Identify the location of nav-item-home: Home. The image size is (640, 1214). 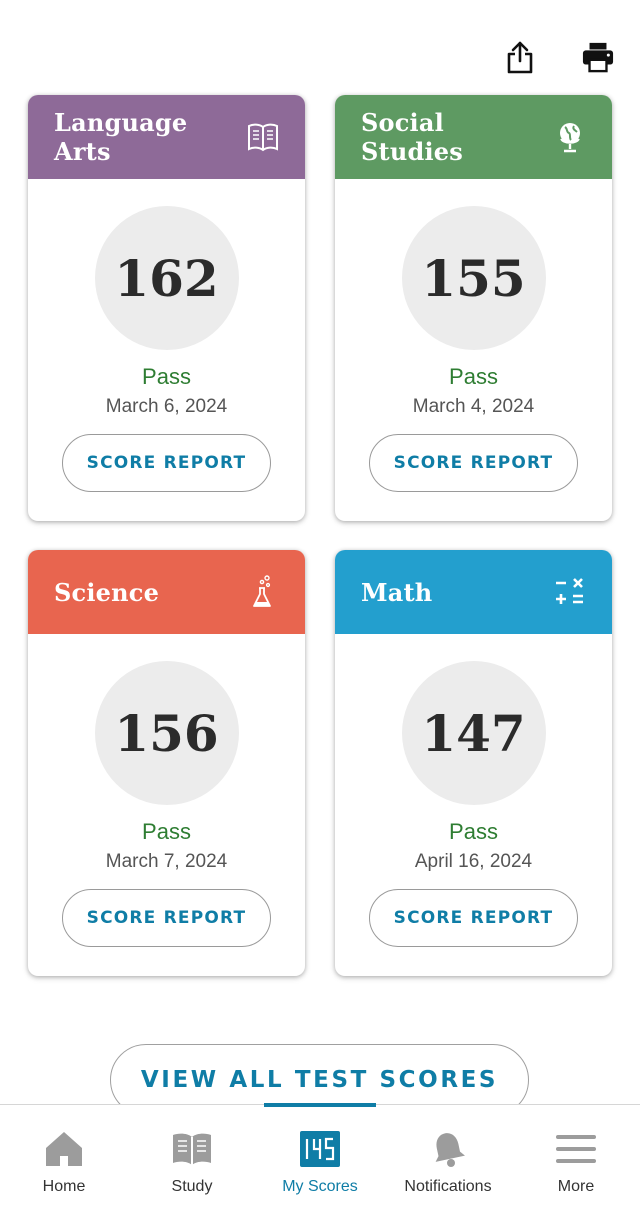
(64, 1159).